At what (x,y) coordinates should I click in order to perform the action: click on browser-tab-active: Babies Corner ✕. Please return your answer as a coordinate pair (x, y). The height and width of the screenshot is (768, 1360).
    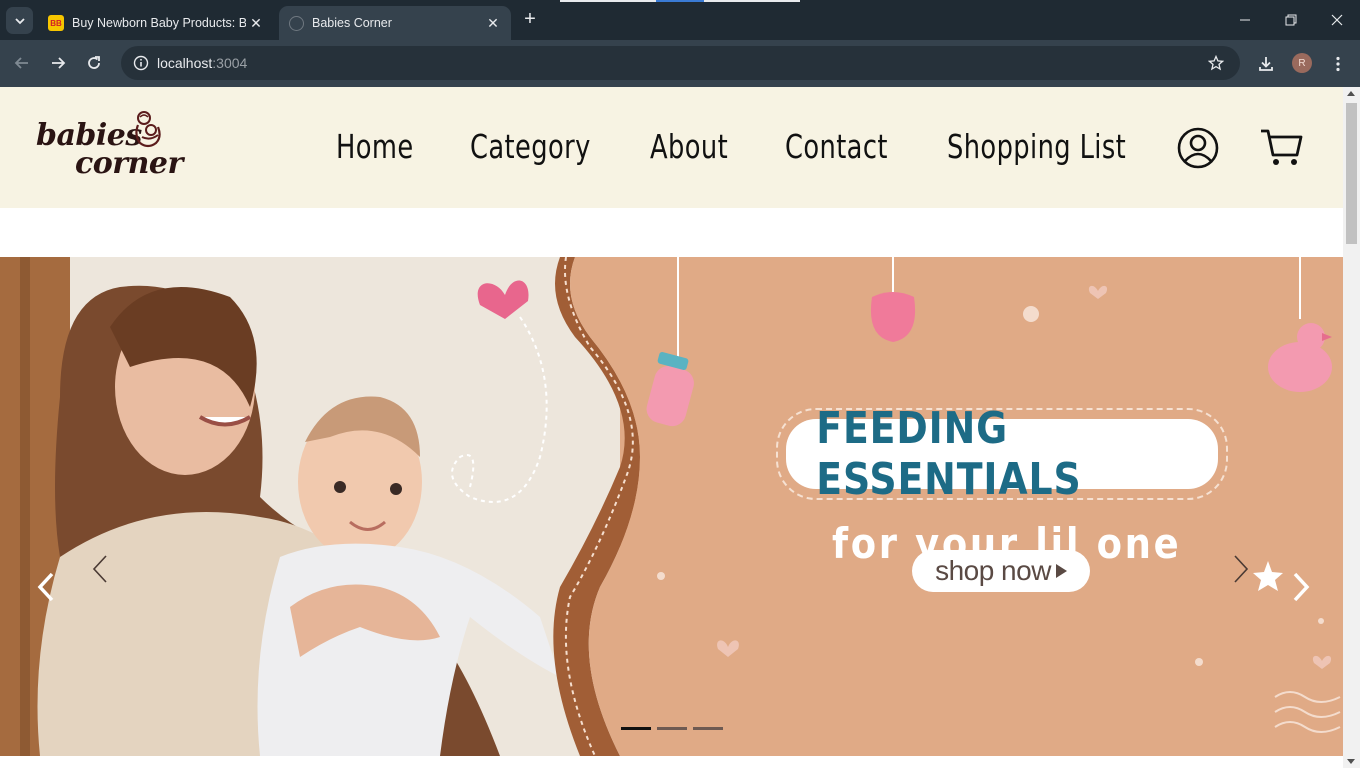
    Looking at the image, I should click on (395, 23).